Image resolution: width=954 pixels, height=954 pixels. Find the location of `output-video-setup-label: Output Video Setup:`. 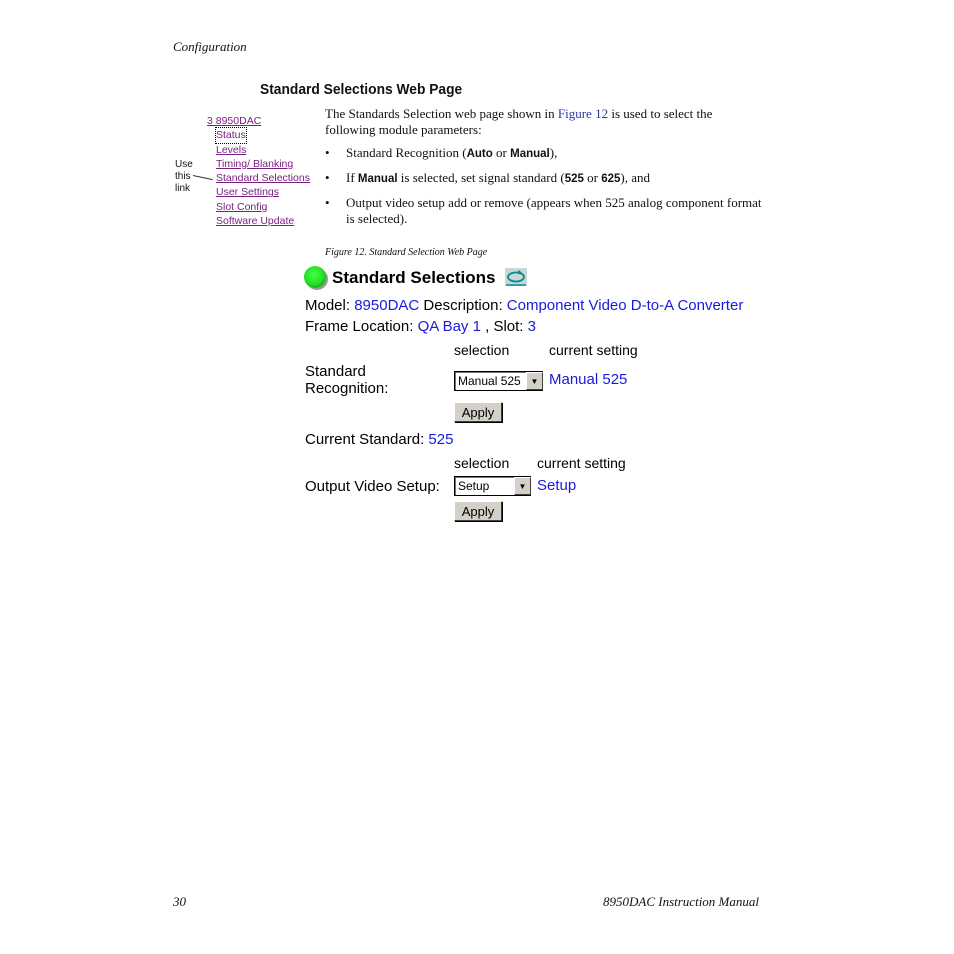

output-video-setup-label: Output Video Setup: is located at coordinates (372, 486).